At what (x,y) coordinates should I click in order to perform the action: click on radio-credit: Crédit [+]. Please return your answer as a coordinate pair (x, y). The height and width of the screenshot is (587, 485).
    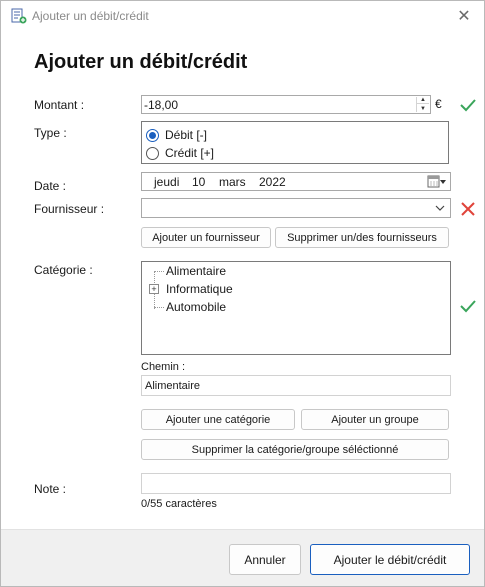
    Looking at the image, I should click on (180, 153).